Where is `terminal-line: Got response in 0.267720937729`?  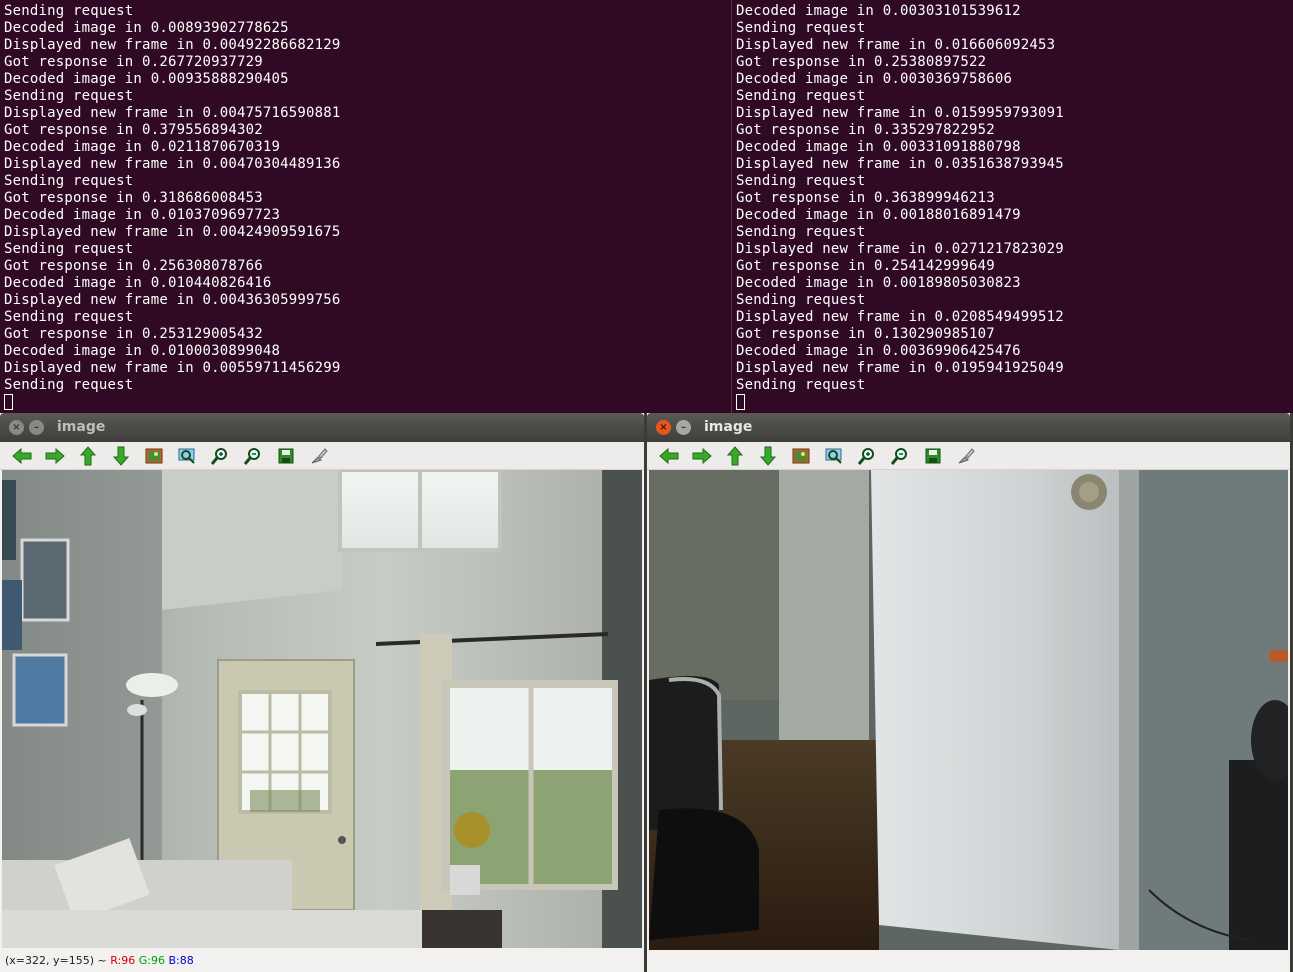 terminal-line: Got response in 0.267720937729 is located at coordinates (133, 62).